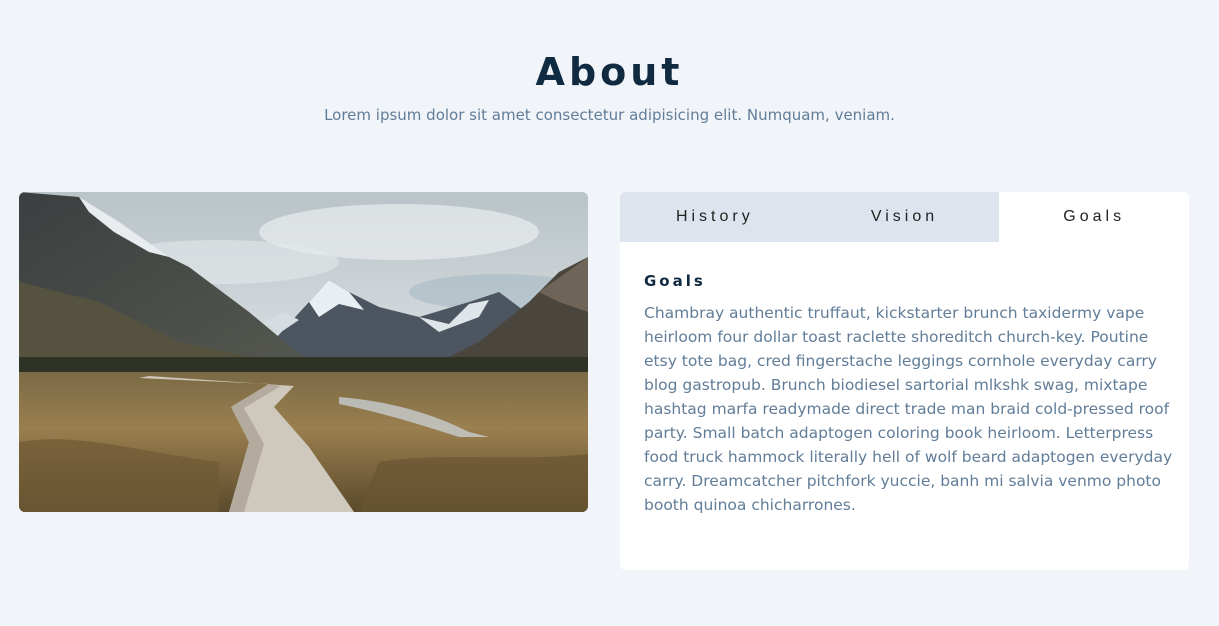  Describe the element at coordinates (715, 217) in the screenshot. I see `tab-history: History` at that location.